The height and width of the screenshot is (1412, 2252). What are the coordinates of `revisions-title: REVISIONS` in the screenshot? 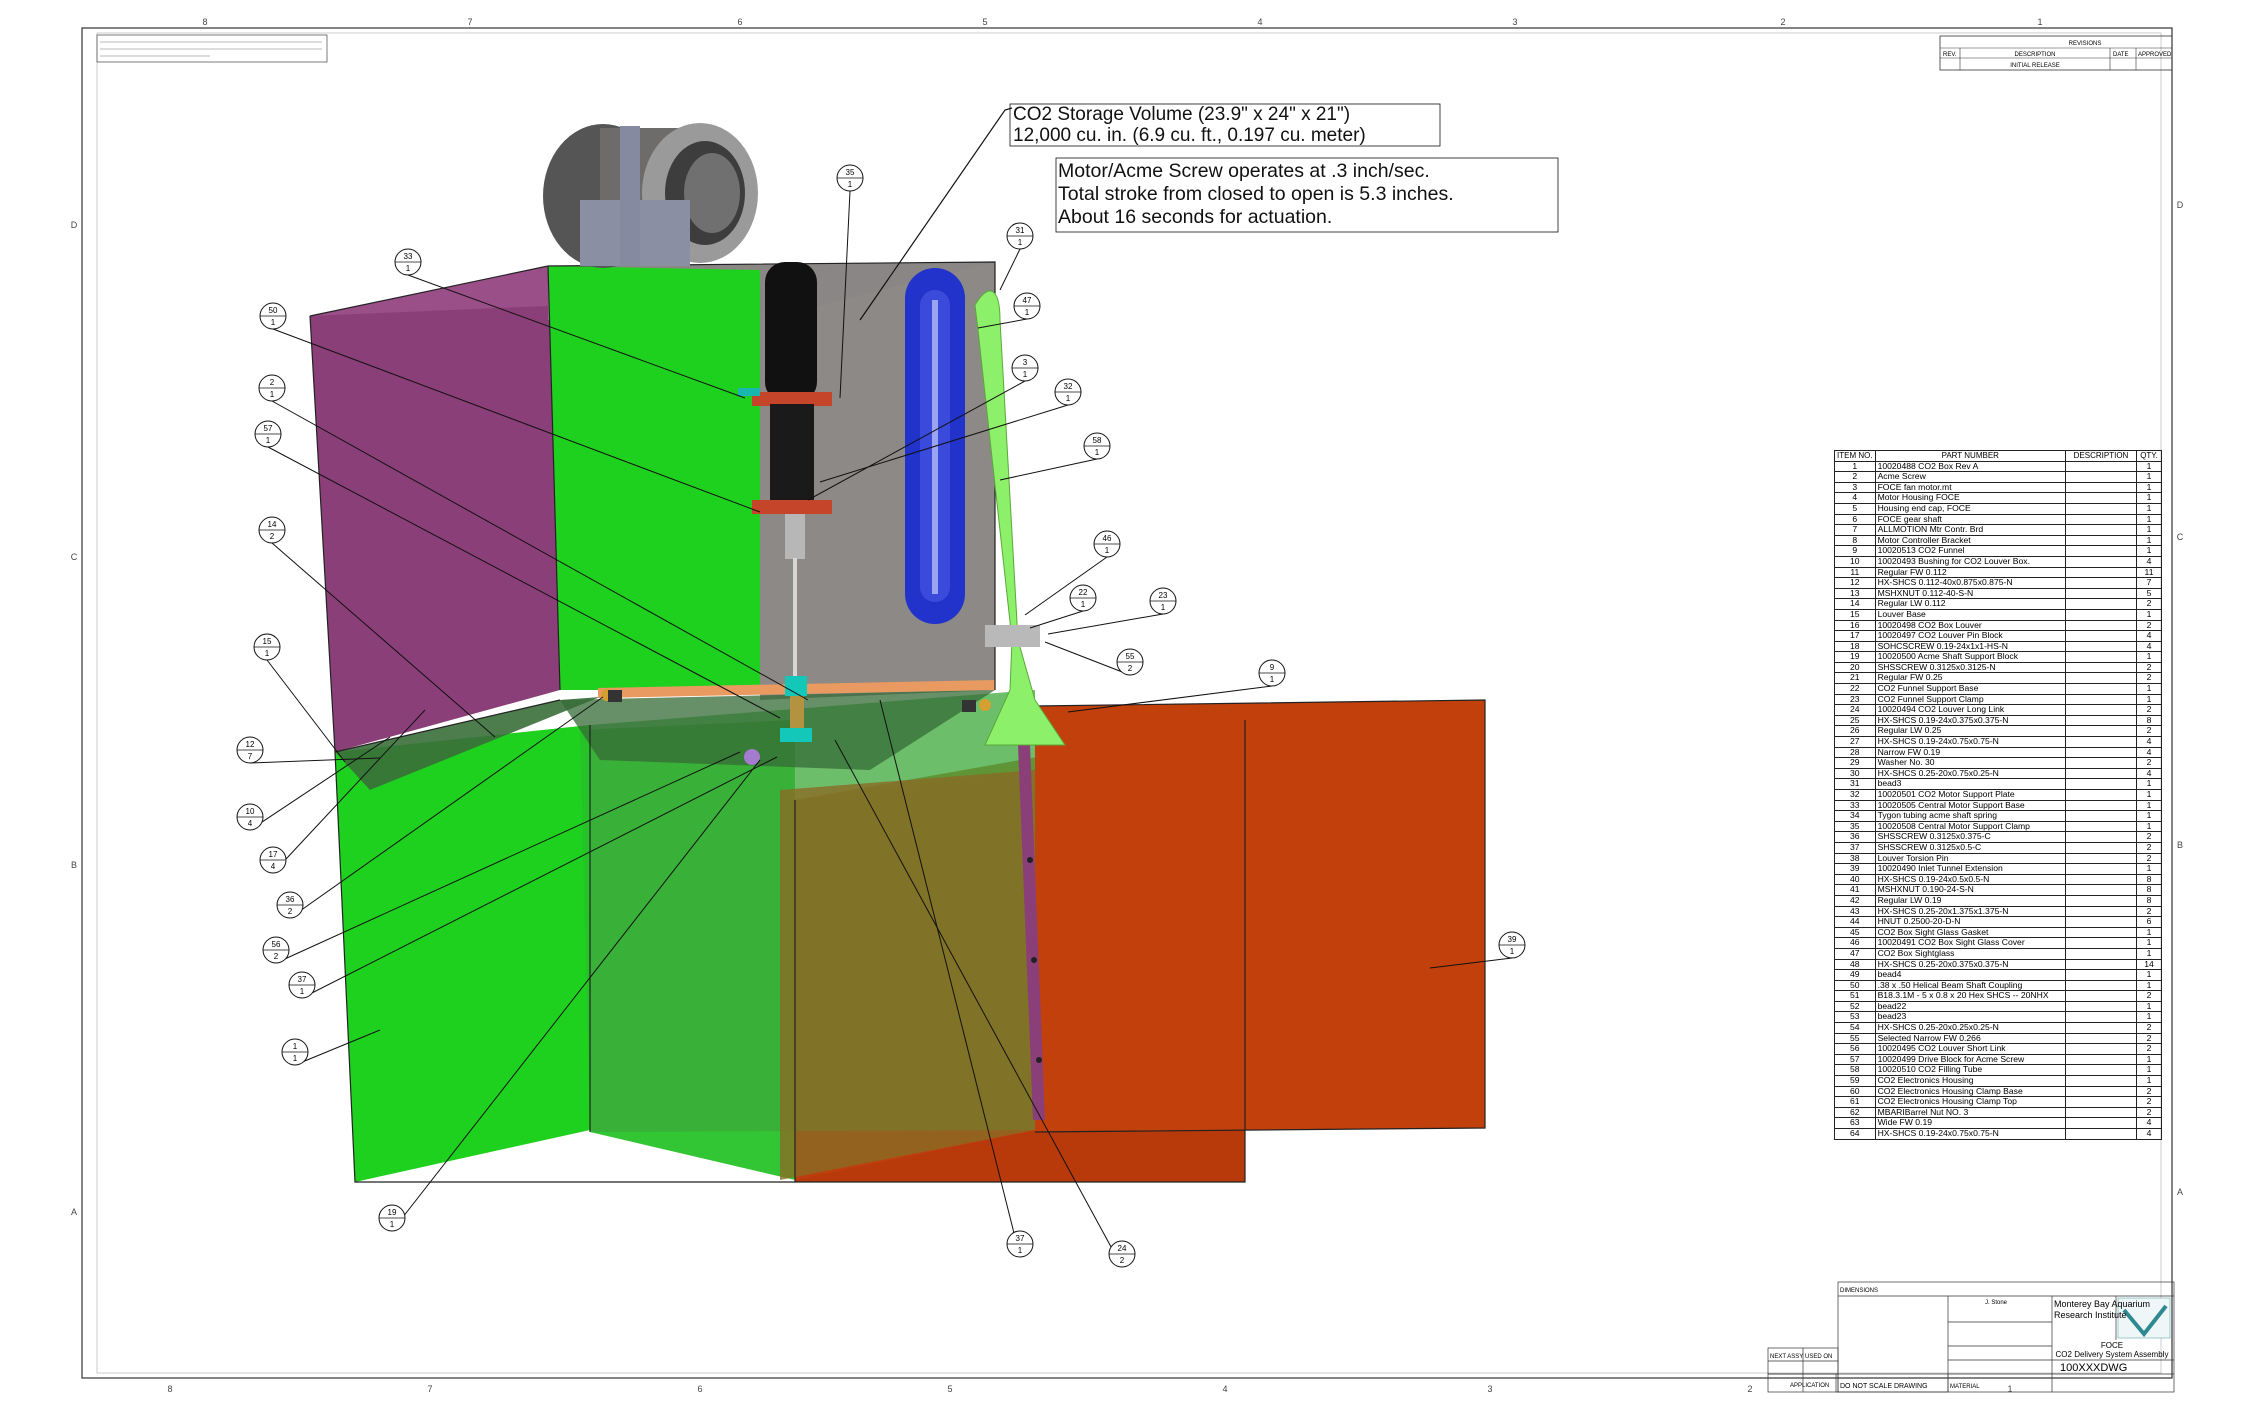 It's located at (2085, 44).